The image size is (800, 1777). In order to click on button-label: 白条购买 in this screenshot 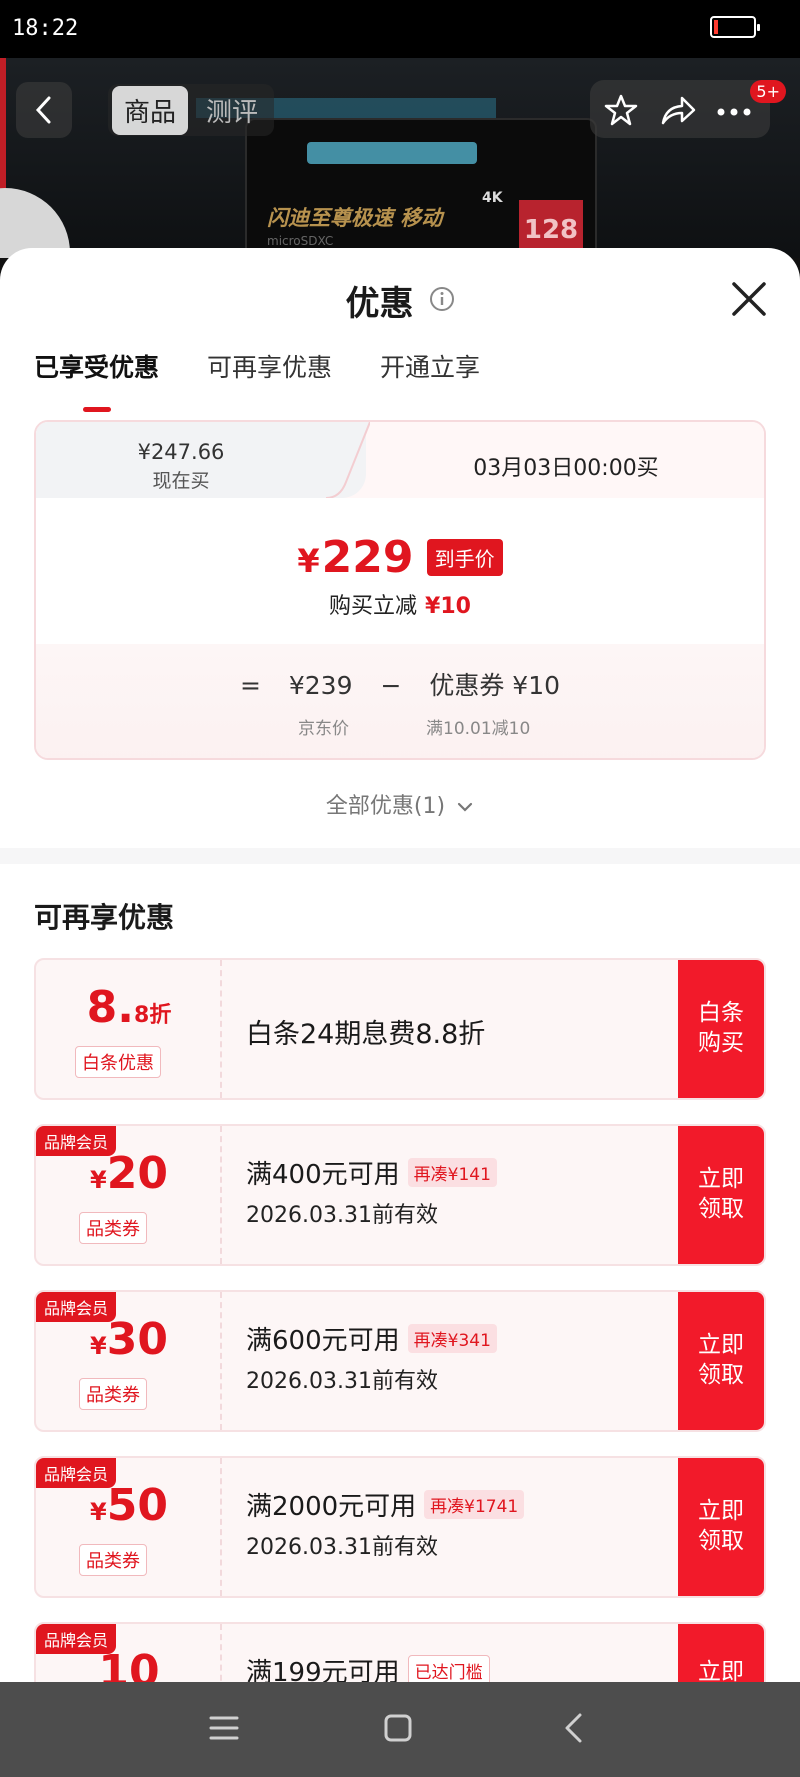, I will do `click(721, 1028)`.